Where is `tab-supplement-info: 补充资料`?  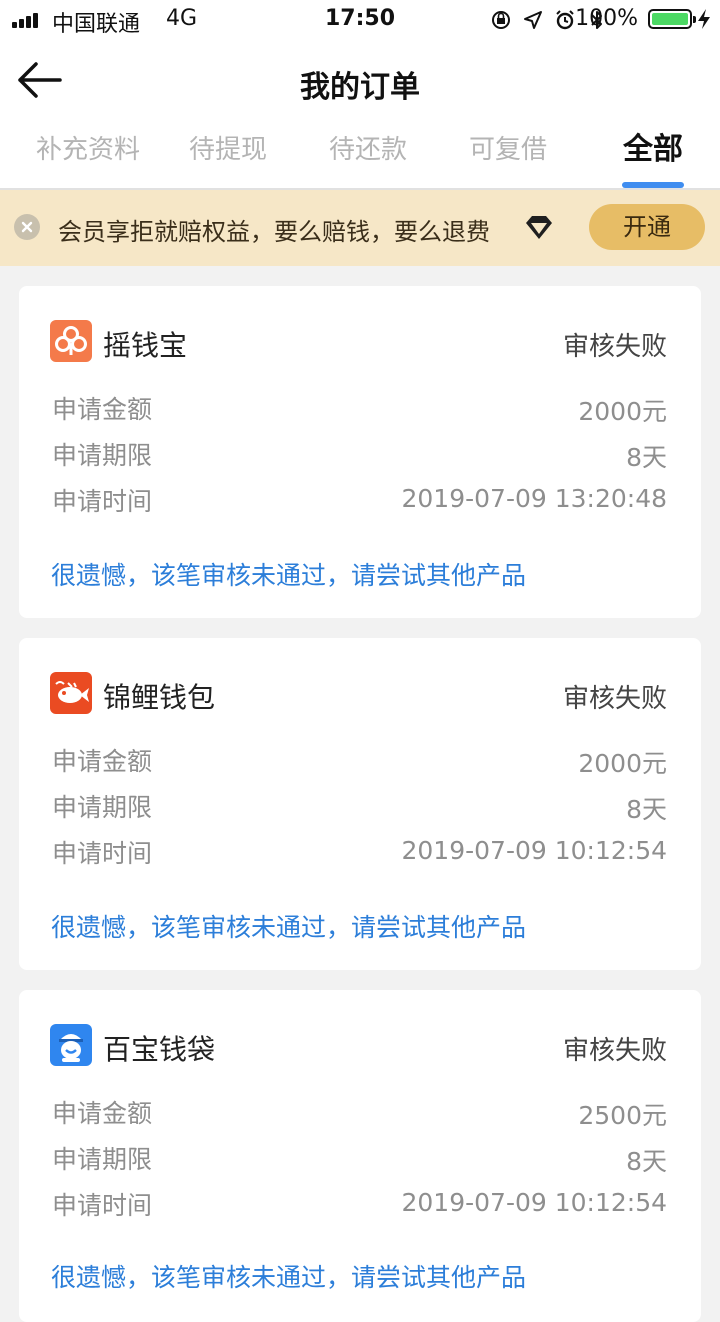
tab-supplement-info: 补充资料 is located at coordinates (88, 157).